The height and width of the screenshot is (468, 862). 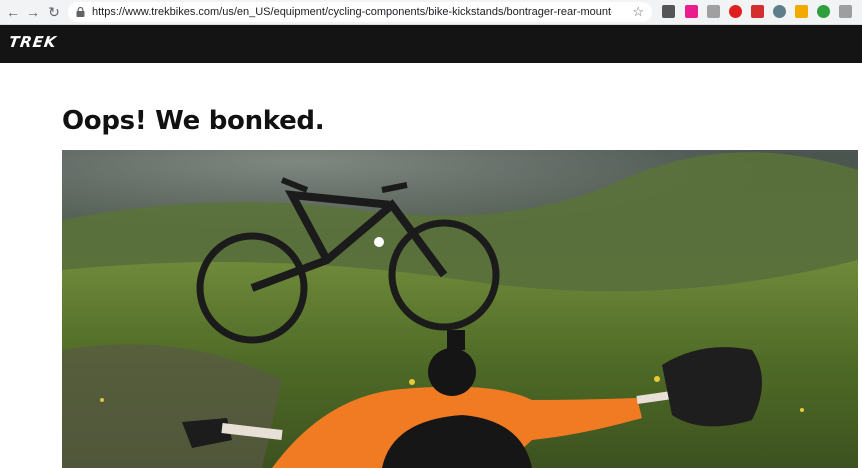 What do you see at coordinates (713, 11) in the screenshot?
I see `pdf-extension-icon` at bounding box center [713, 11].